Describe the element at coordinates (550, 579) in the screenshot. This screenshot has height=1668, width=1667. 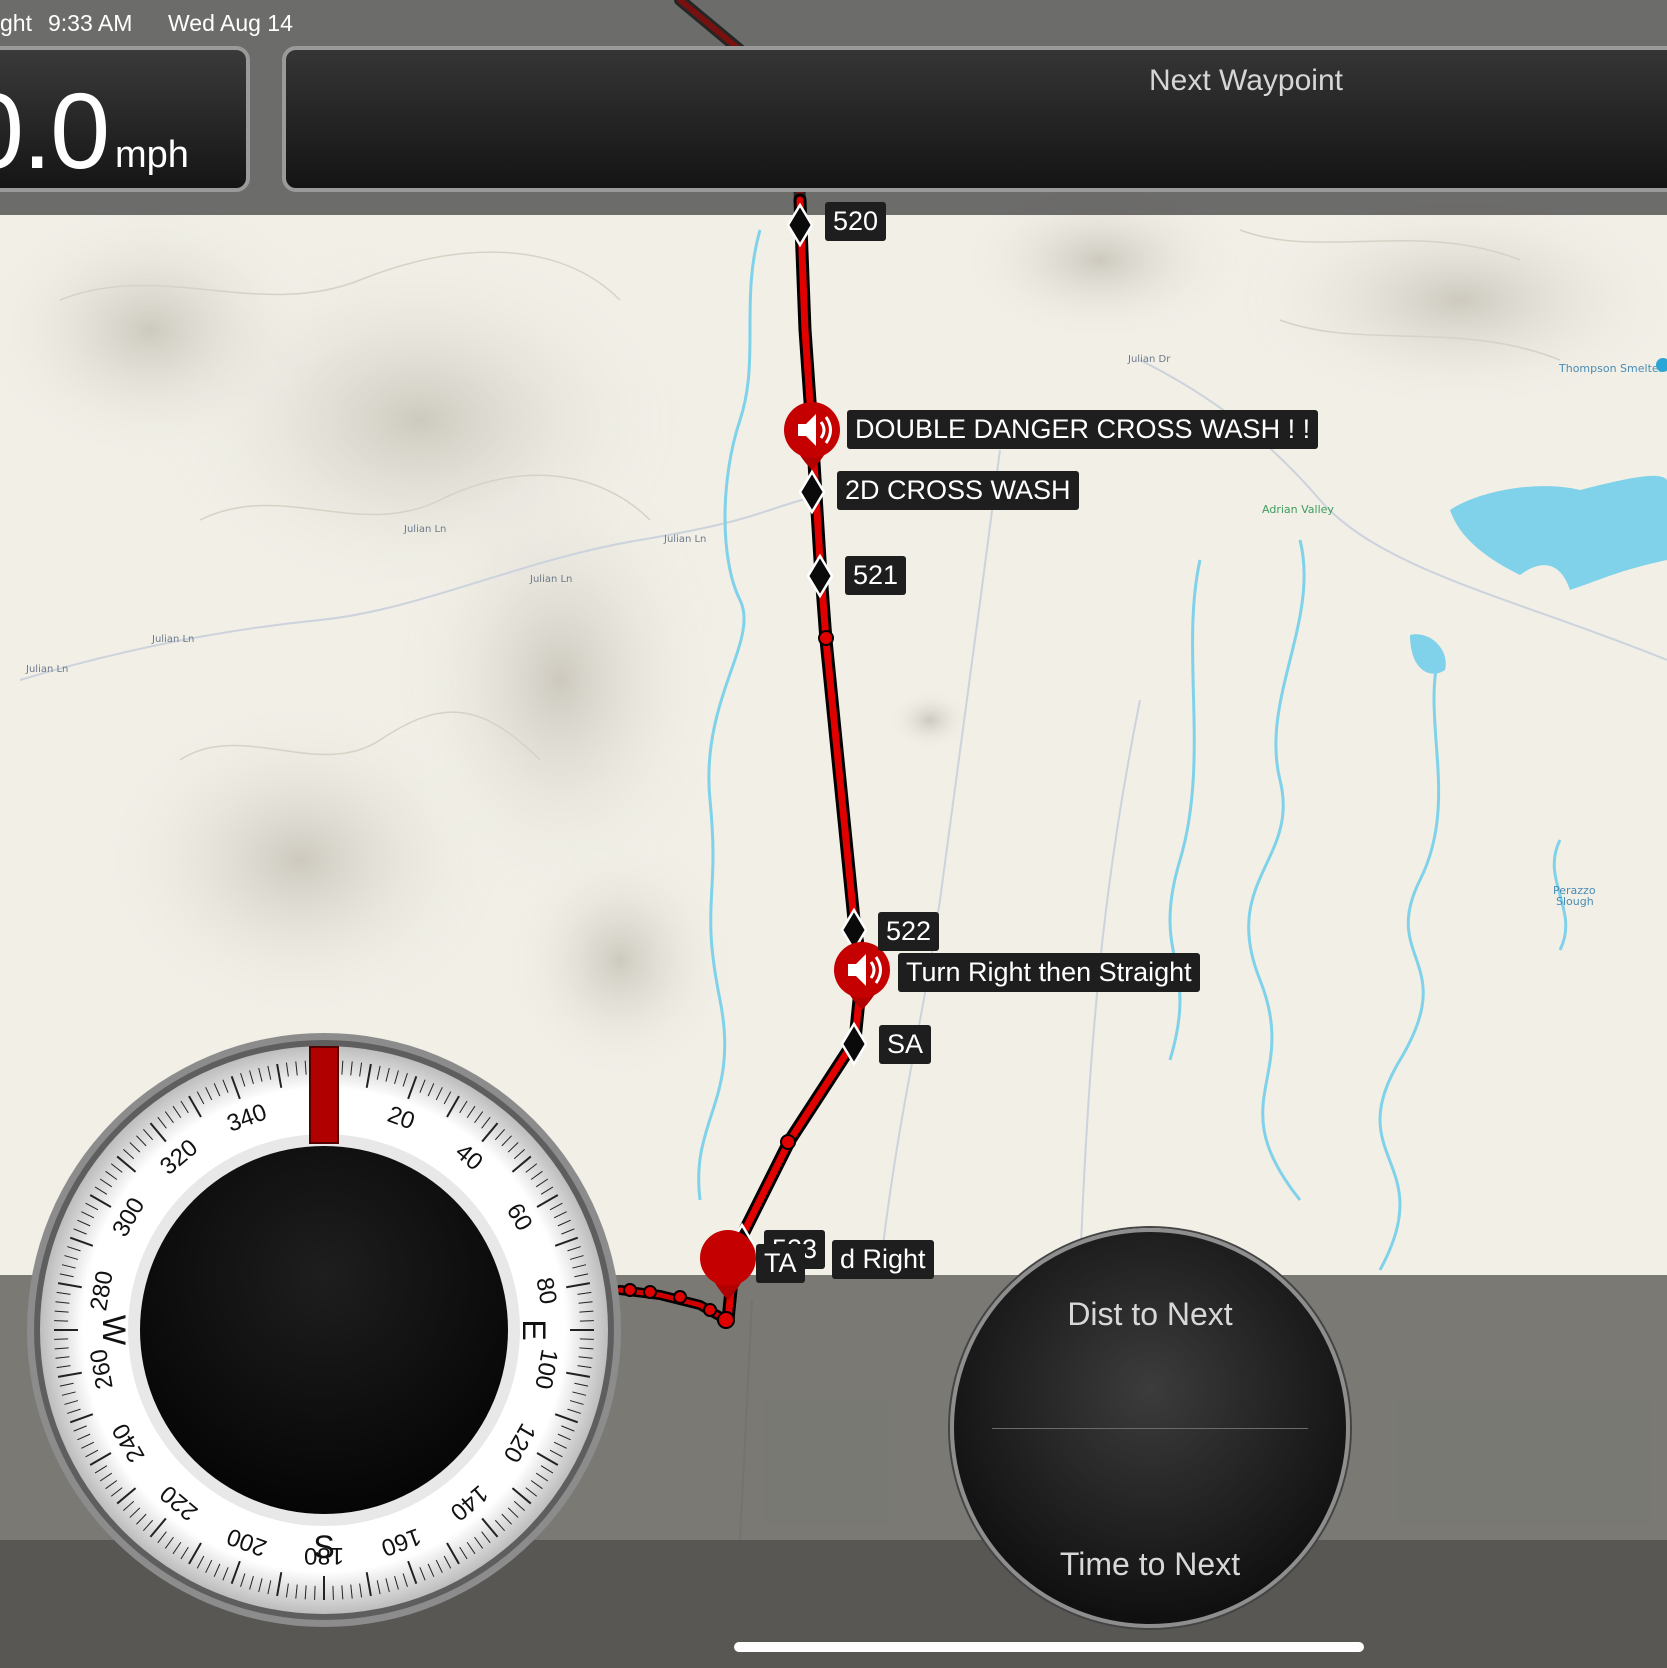
I see `map-label-julian-ln-3: Julian Ln` at that location.